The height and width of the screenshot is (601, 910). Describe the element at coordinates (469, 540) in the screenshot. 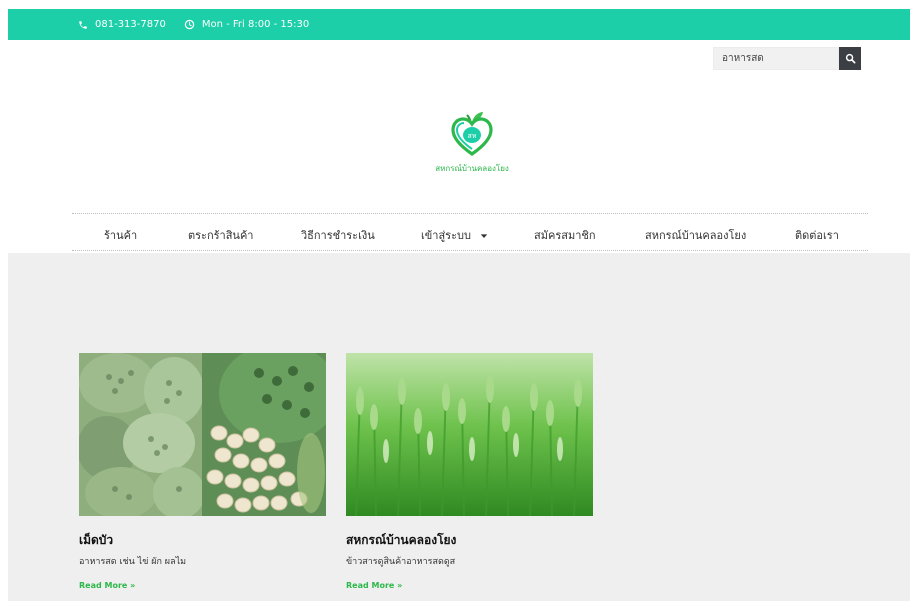

I see `card-title: สหกรณ์บ้านคลองโยง` at that location.